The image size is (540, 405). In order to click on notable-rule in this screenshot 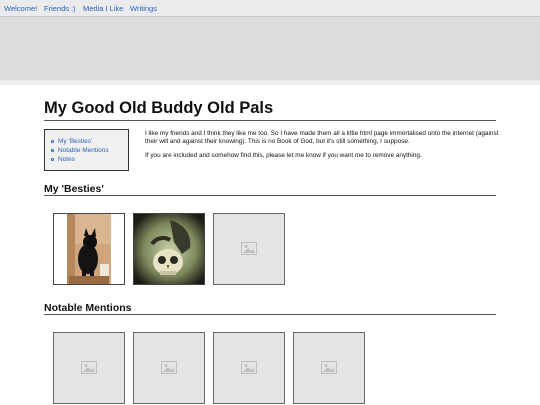, I will do `click(270, 314)`.